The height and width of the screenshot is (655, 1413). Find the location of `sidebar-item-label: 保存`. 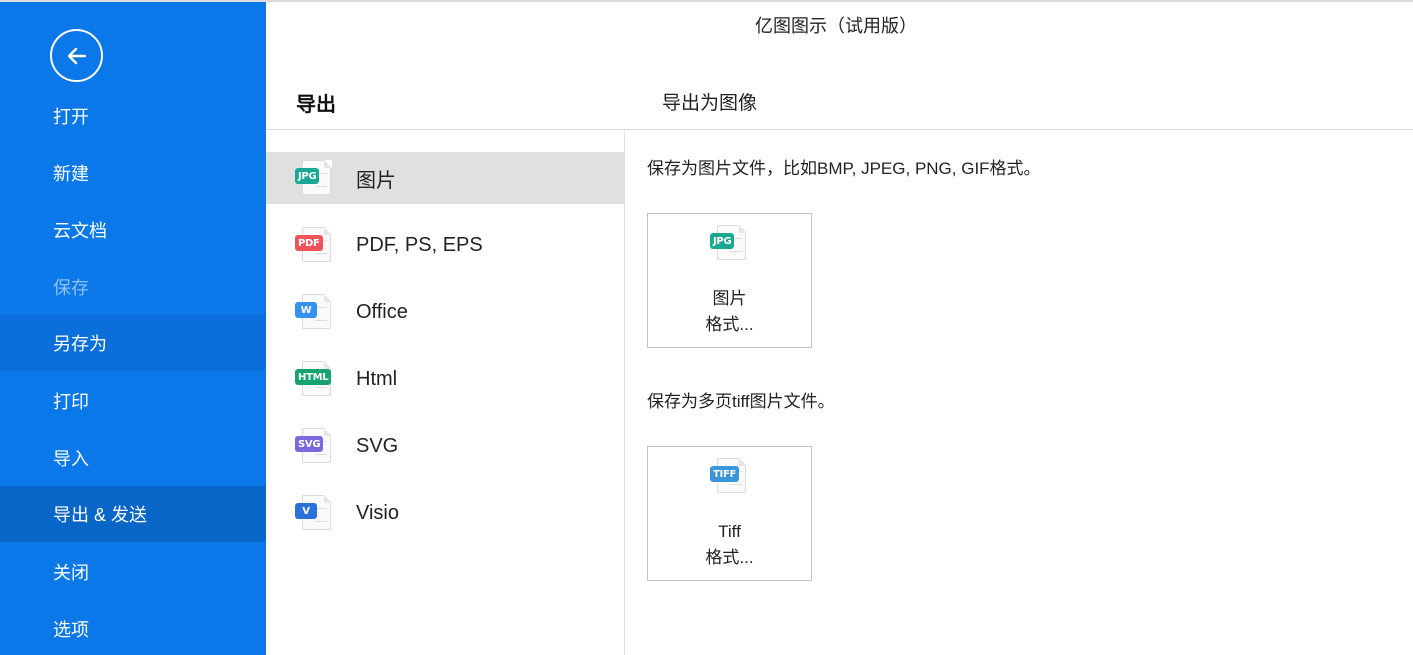

sidebar-item-label: 保存 is located at coordinates (71, 288).